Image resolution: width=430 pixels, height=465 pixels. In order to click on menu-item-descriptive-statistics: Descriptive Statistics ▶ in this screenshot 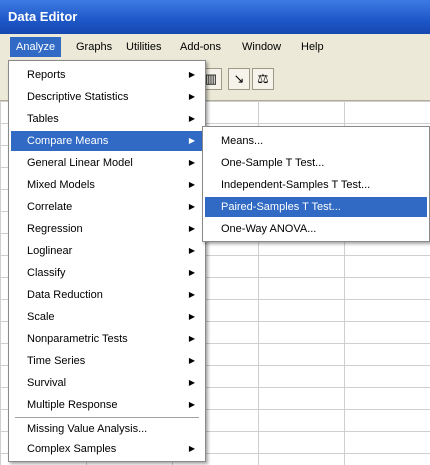, I will do `click(107, 97)`.